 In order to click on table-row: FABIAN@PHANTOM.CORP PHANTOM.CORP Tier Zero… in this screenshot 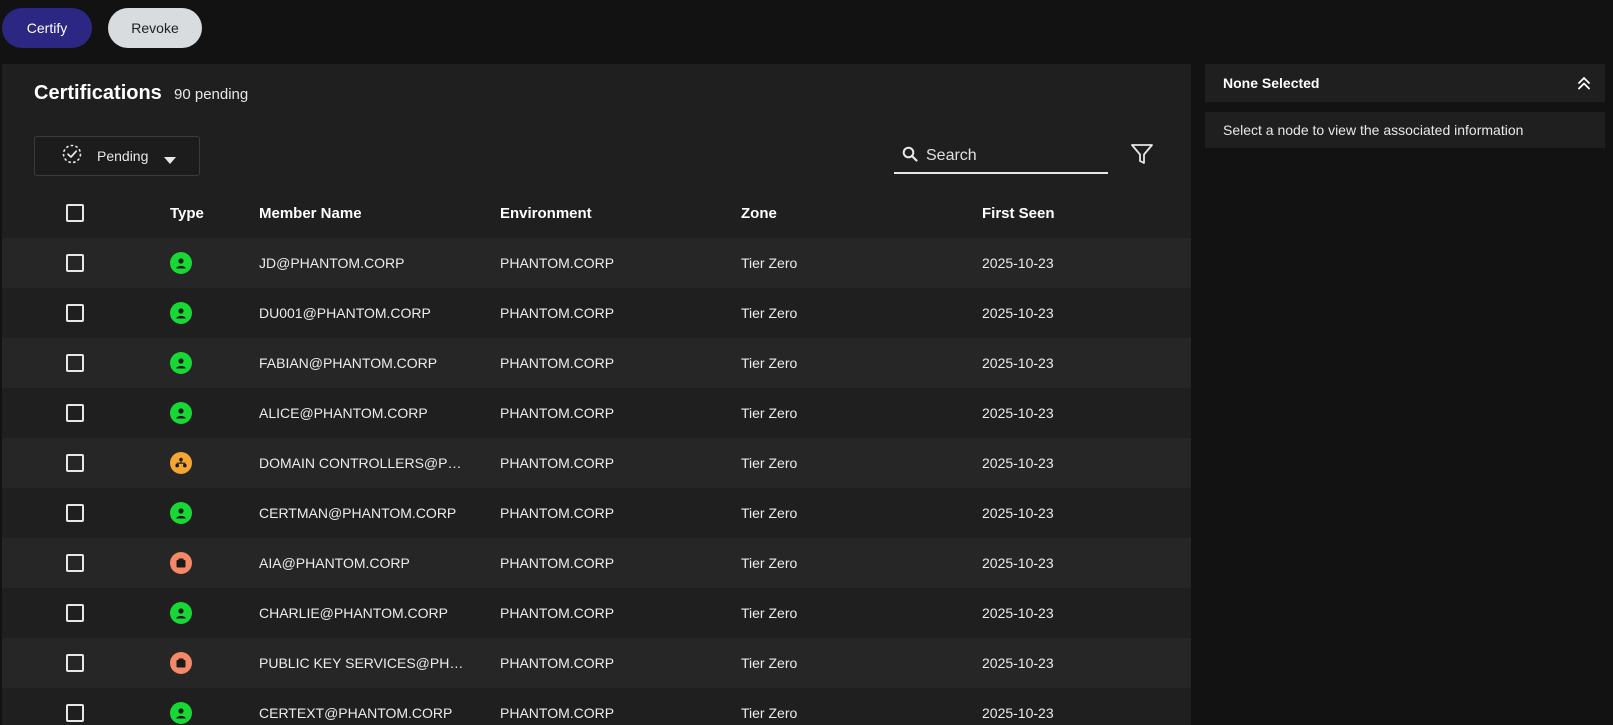, I will do `click(596, 363)`.